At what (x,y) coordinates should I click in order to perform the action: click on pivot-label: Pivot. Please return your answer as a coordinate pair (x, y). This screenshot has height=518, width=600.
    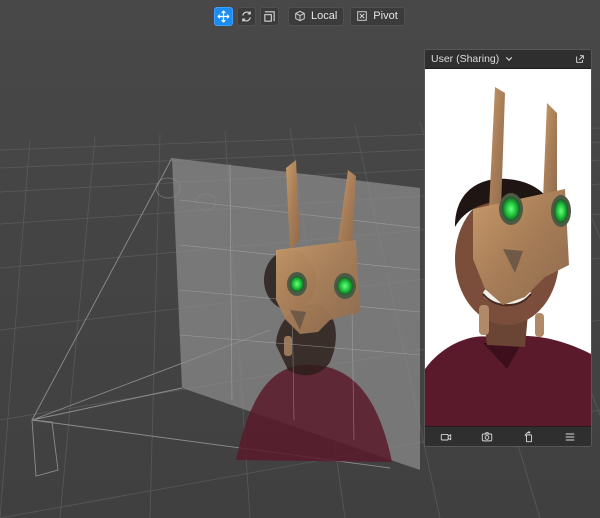
    Looking at the image, I should click on (385, 16).